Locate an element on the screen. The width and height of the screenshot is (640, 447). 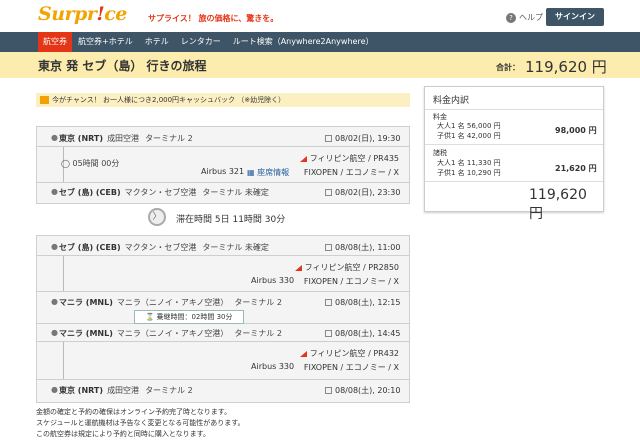
tax-child: 子供1 名 10,290 円 is located at coordinates (469, 173).